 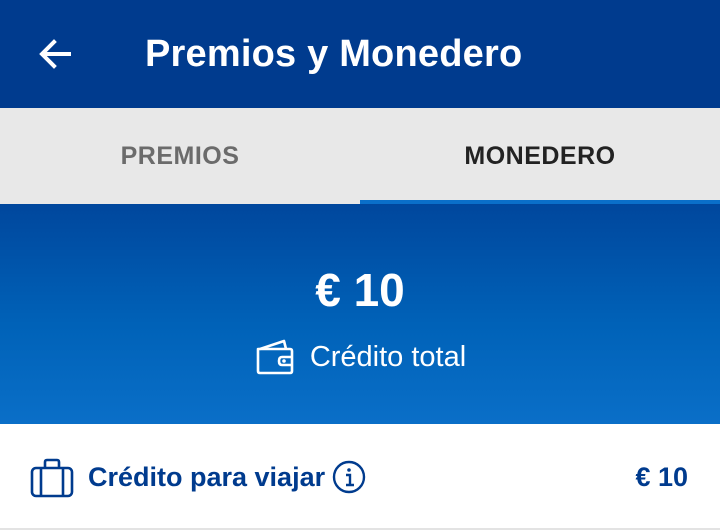 I want to click on total-credit-amount: € 10, so click(x=360, y=290).